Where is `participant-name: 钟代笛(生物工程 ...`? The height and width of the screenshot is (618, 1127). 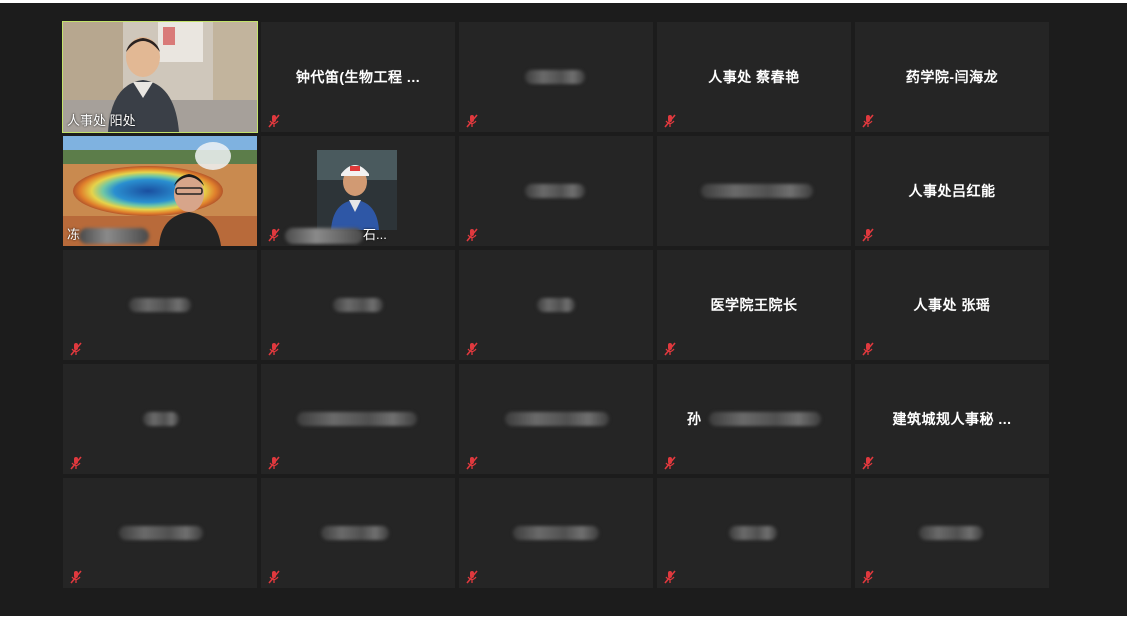 participant-name: 钟代笛(生物工程 ... is located at coordinates (358, 77).